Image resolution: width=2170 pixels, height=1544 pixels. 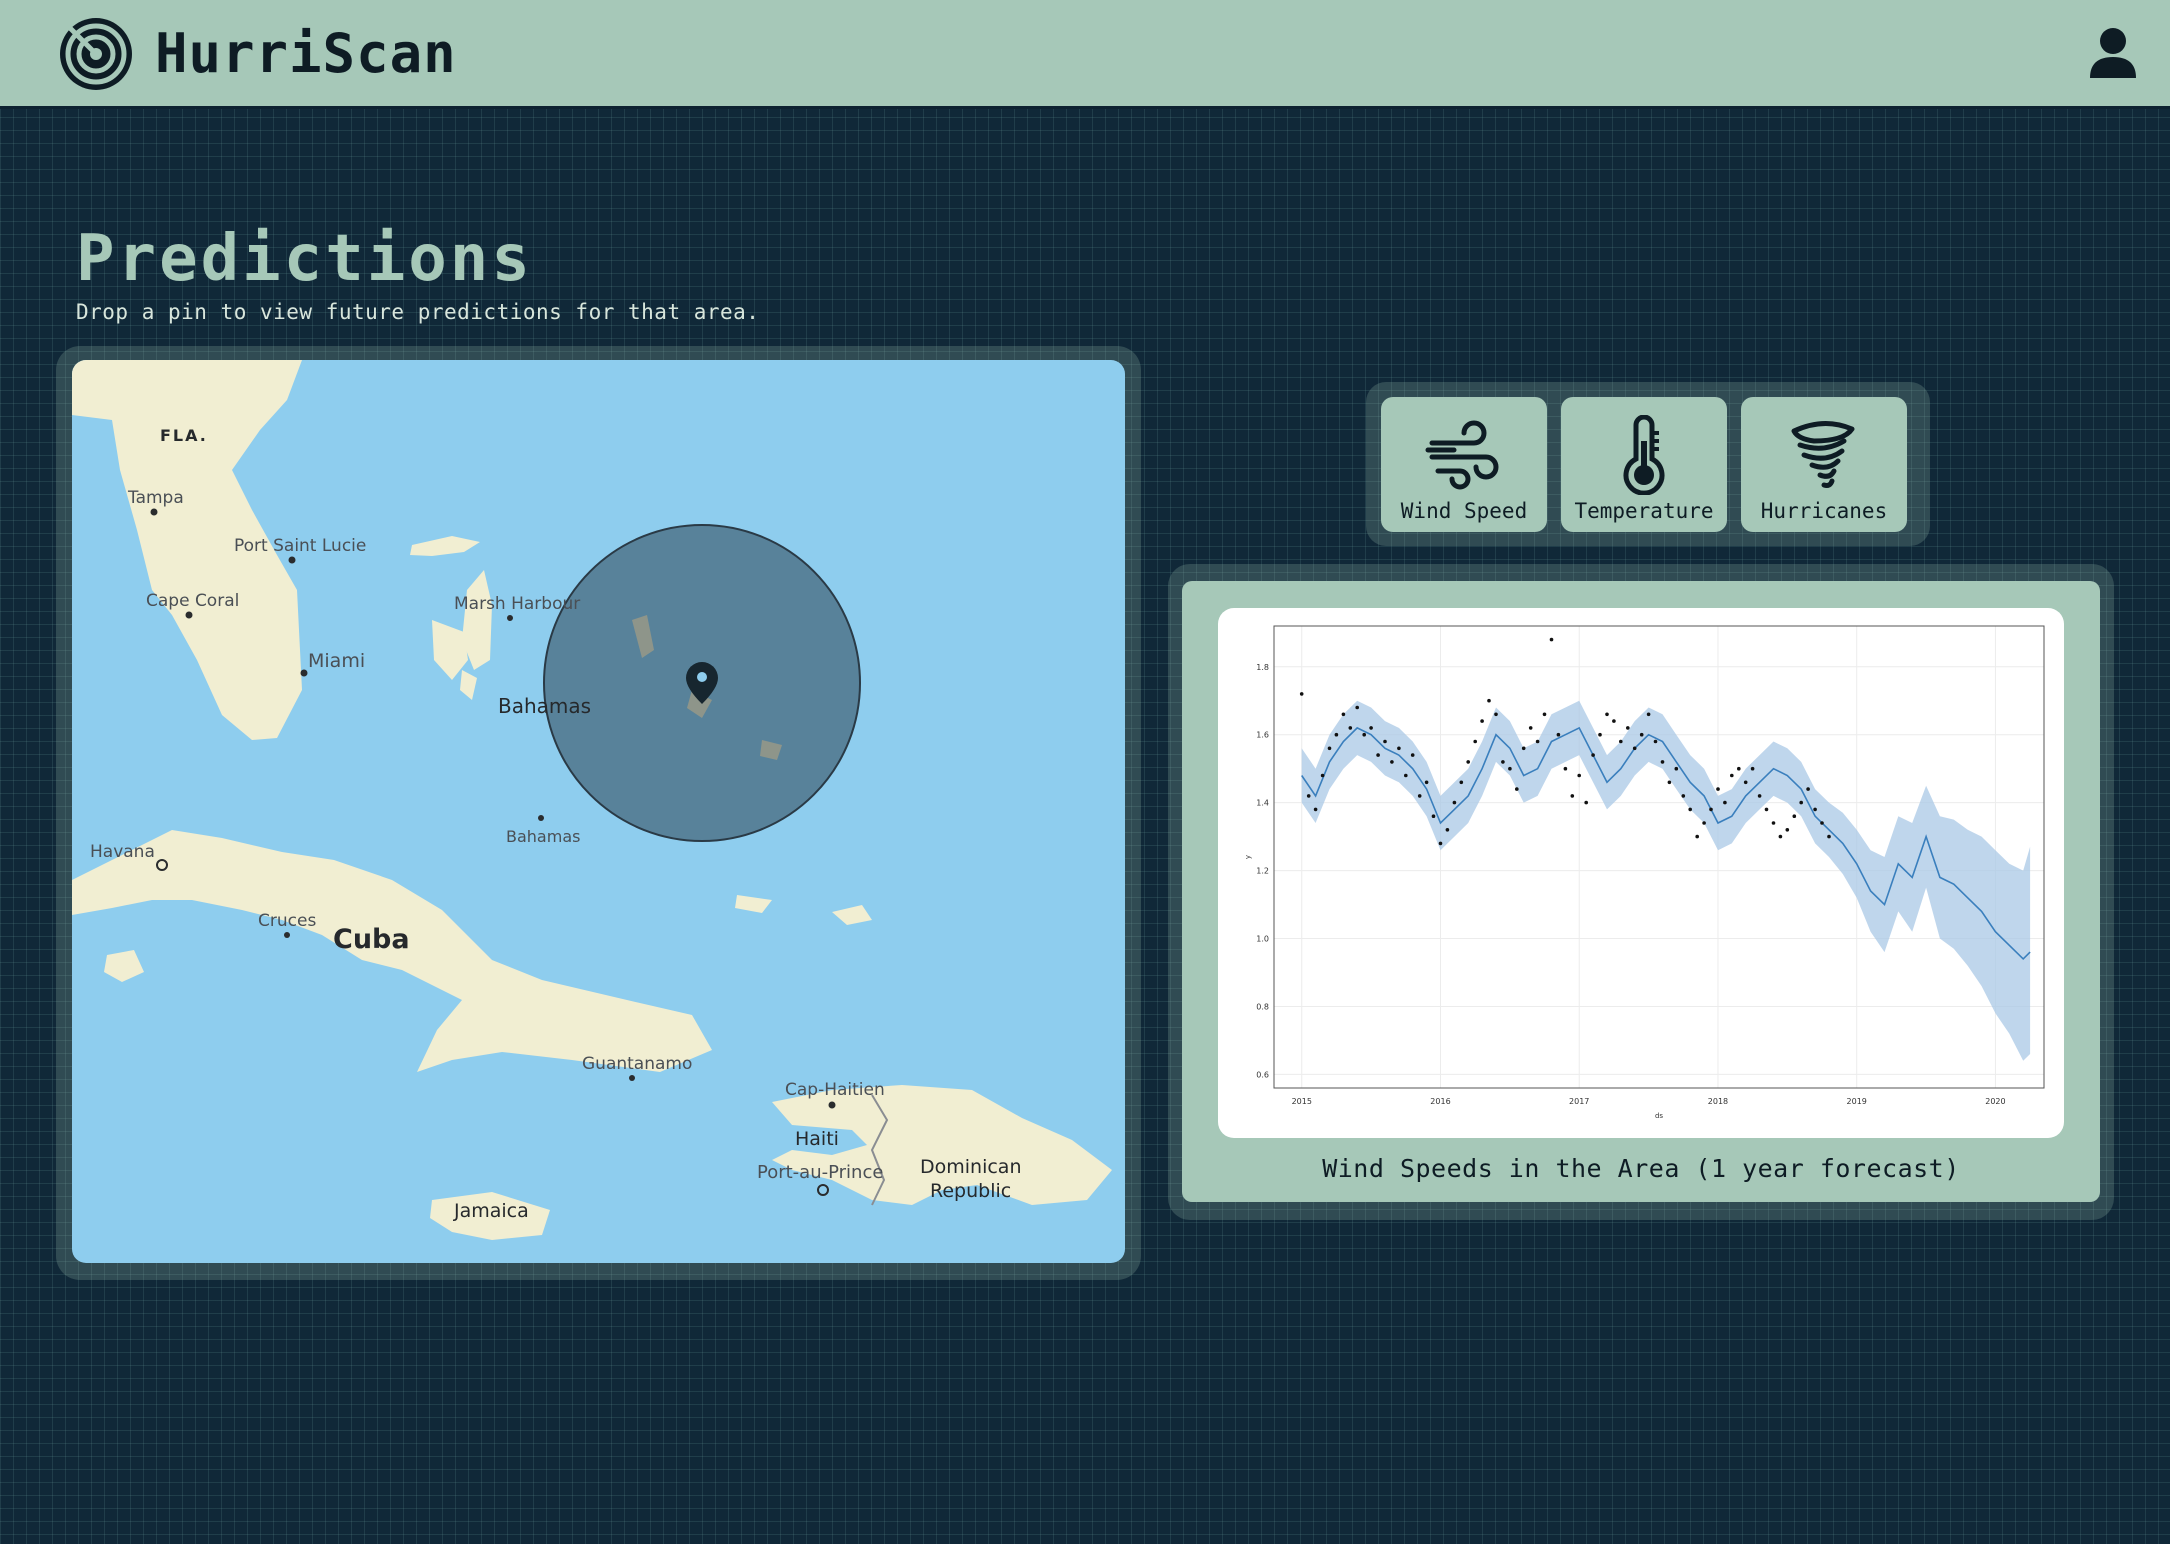 What do you see at coordinates (971, 1191) in the screenshot?
I see `map-label-republic: Republic` at bounding box center [971, 1191].